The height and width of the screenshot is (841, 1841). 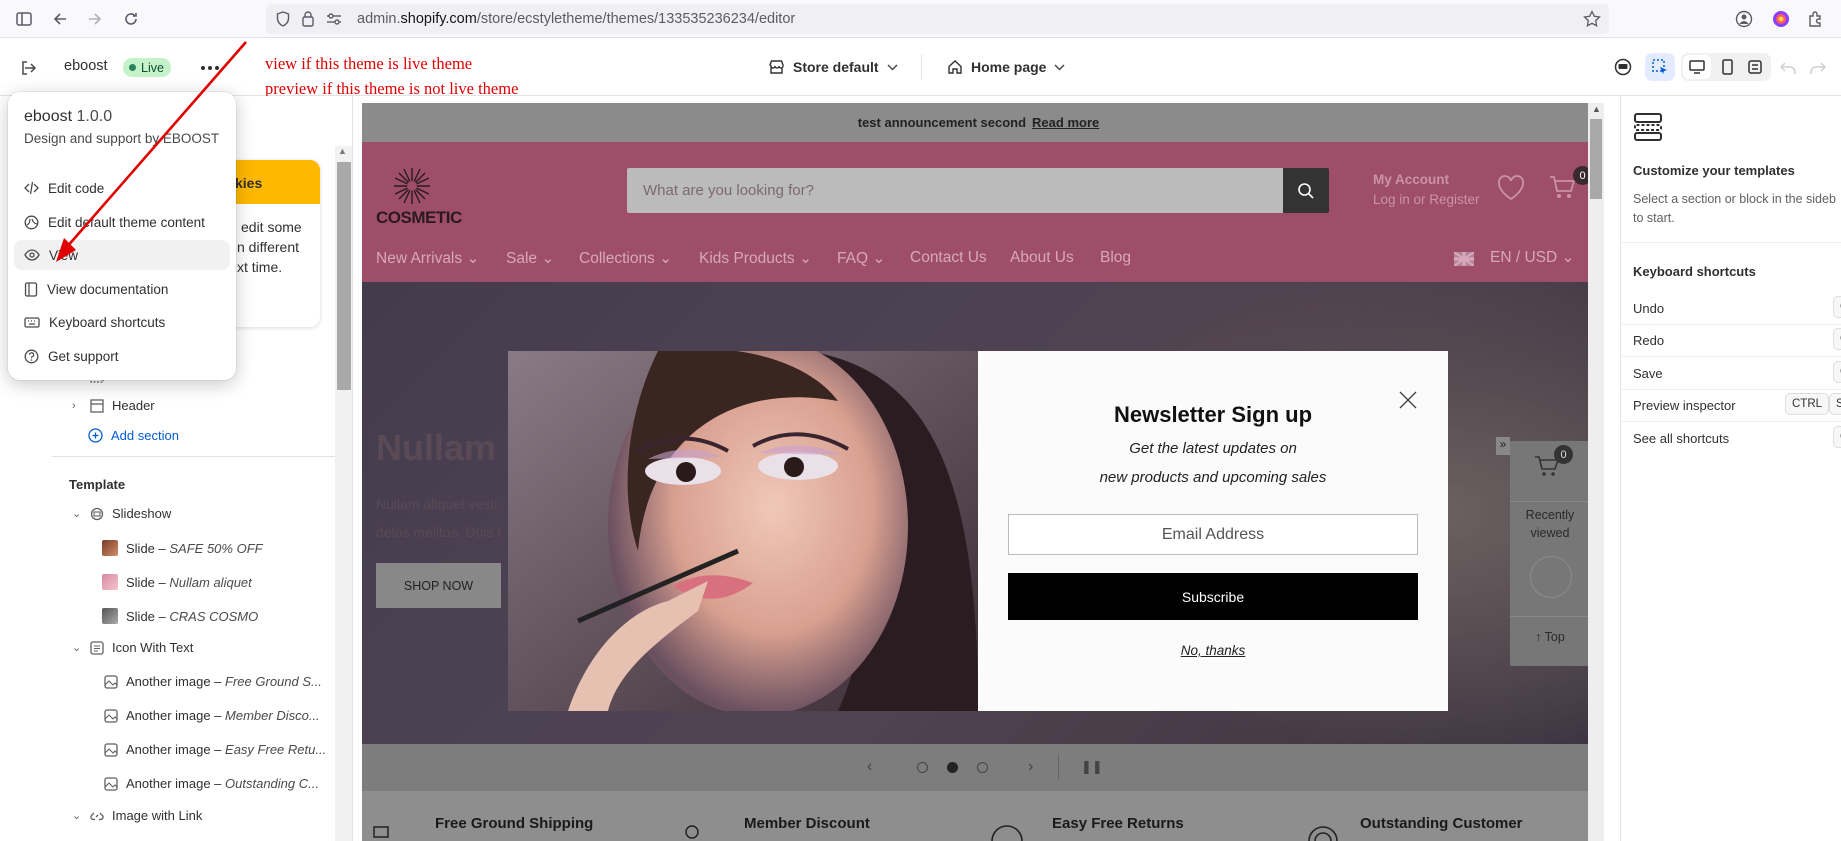 What do you see at coordinates (743, 531) in the screenshot?
I see `popup-model-image` at bounding box center [743, 531].